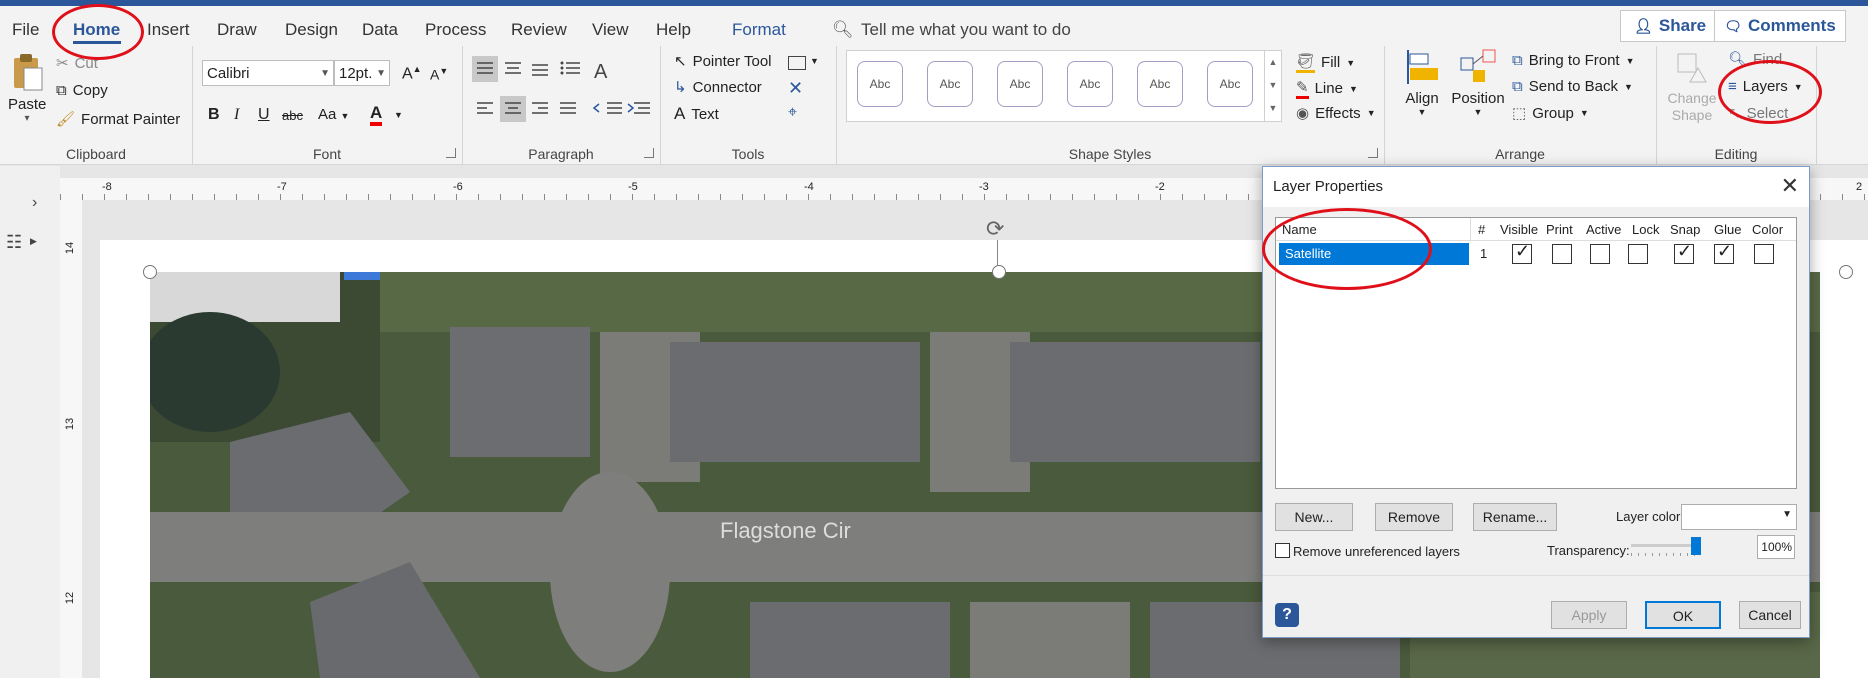 The width and height of the screenshot is (1868, 678). What do you see at coordinates (27, 88) in the screenshot?
I see `paste-button: Paste ▾` at bounding box center [27, 88].